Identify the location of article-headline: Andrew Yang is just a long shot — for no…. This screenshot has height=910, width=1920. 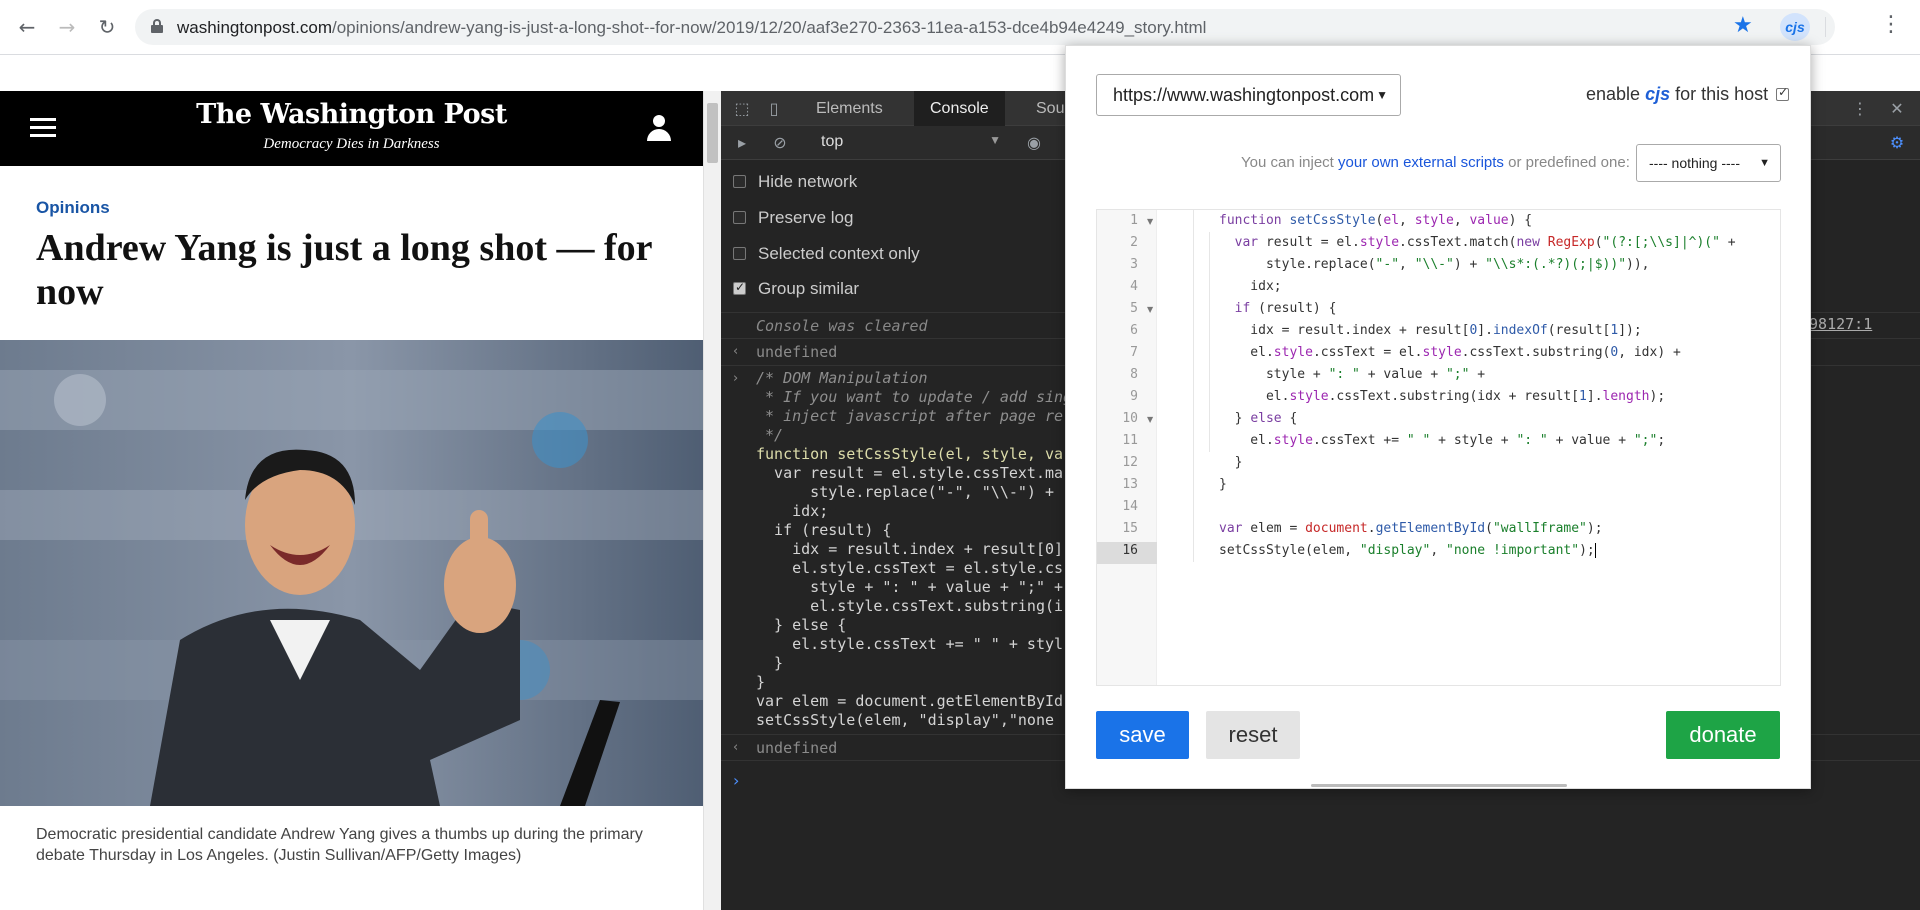
(344, 270).